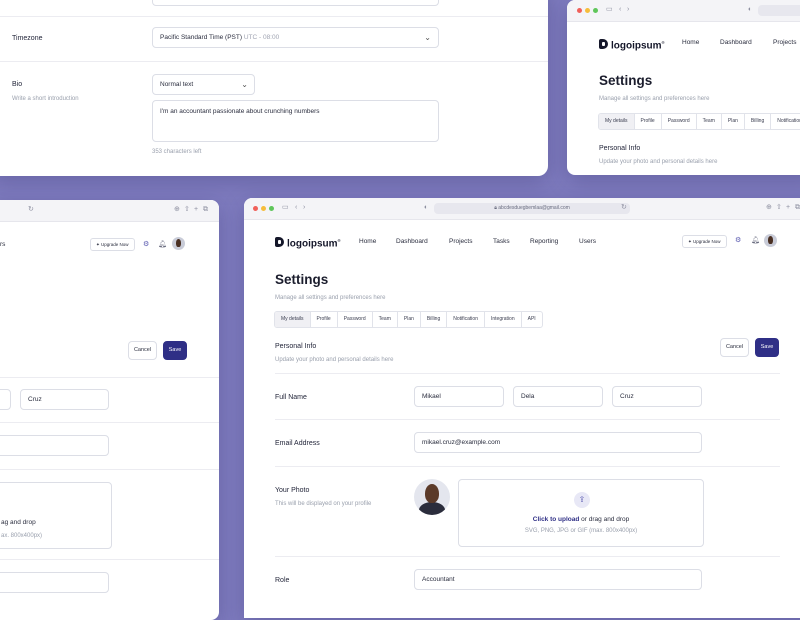  I want to click on lock-icon: 🔒︎, so click(495, 208).